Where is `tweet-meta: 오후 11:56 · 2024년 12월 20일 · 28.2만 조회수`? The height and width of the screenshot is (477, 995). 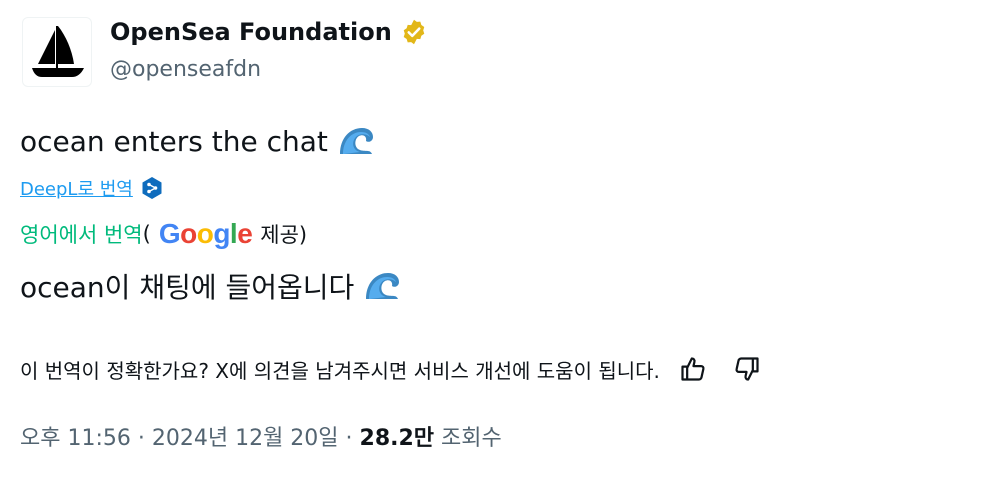
tweet-meta: 오후 11:56 · 2024년 12월 20일 · 28.2만 조회수 is located at coordinates (261, 436).